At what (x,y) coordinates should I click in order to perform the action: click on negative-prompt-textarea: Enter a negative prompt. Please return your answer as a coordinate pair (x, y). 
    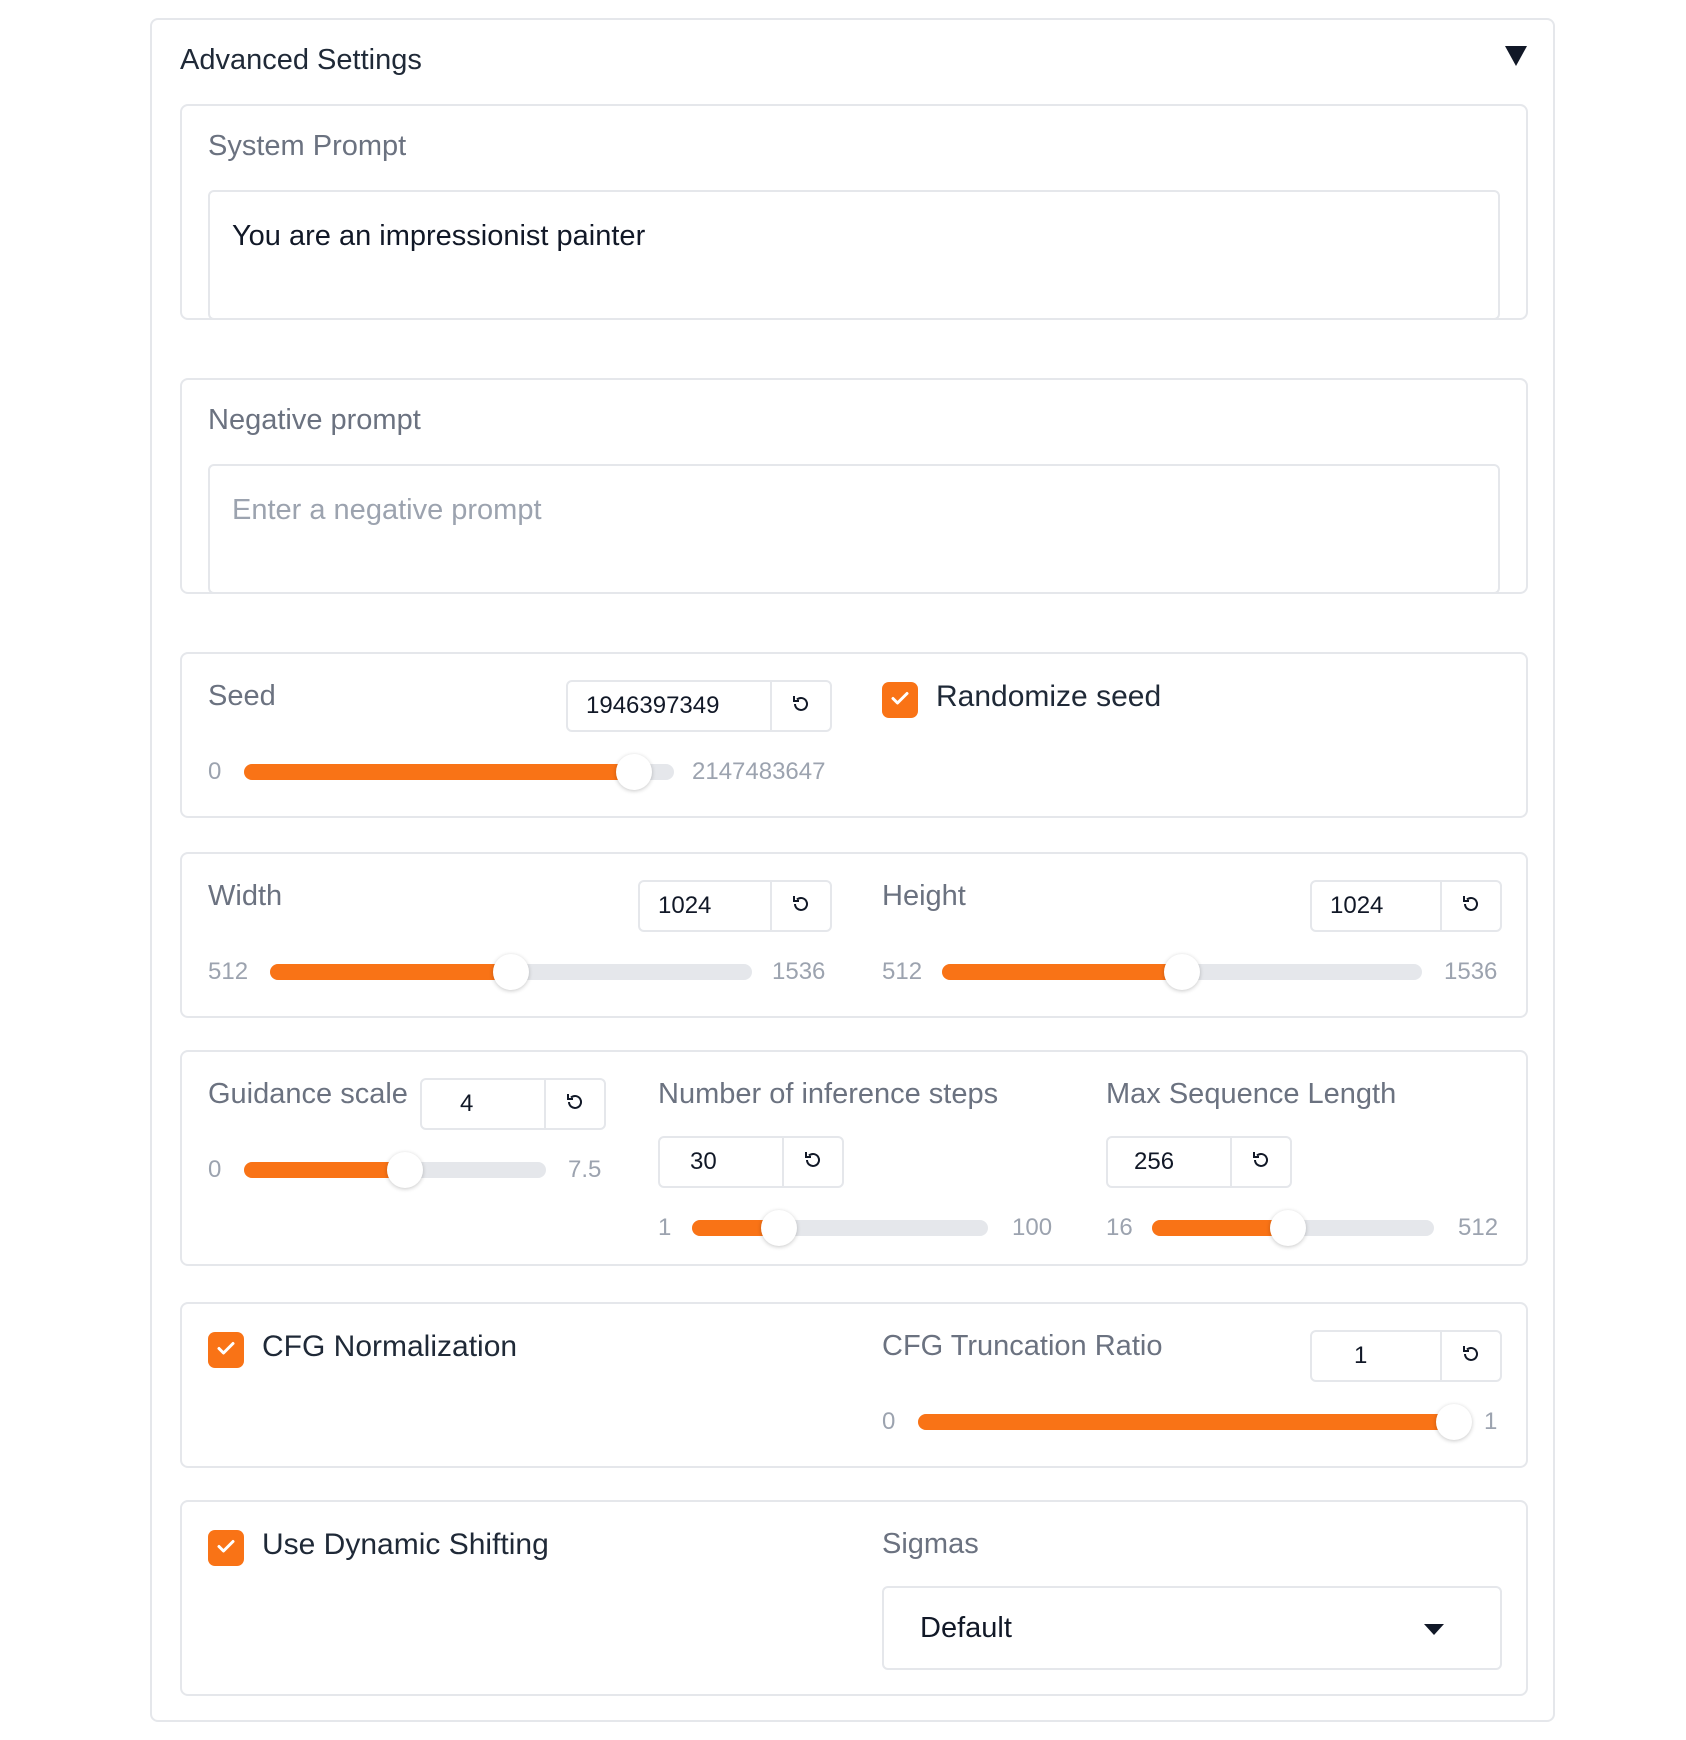
    Looking at the image, I should click on (854, 529).